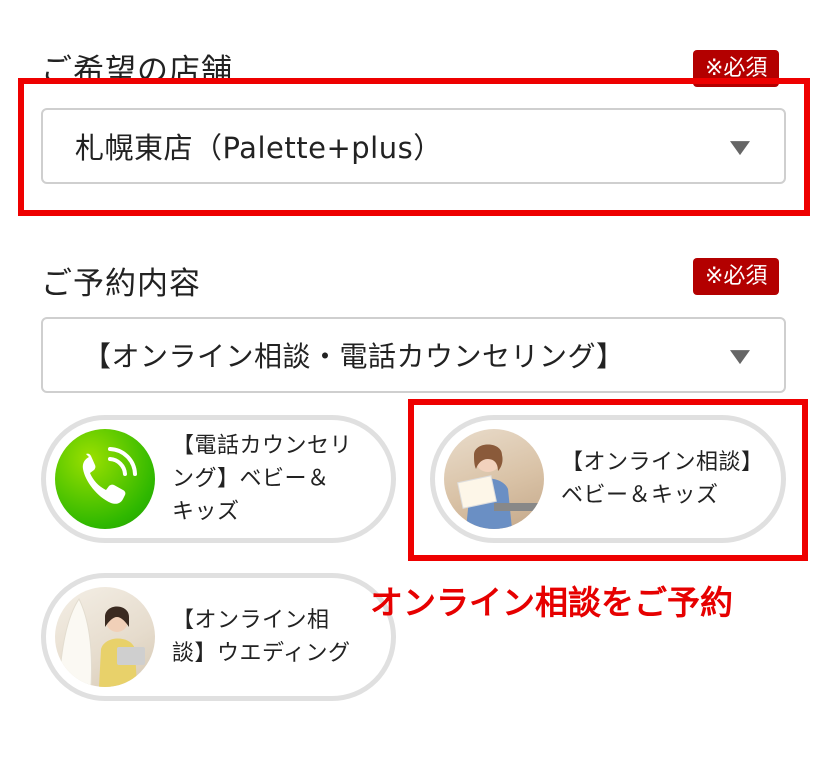 Image resolution: width=828 pixels, height=761 pixels. I want to click on option-label: 【オンライン相 談】ウエディング, so click(261, 637).